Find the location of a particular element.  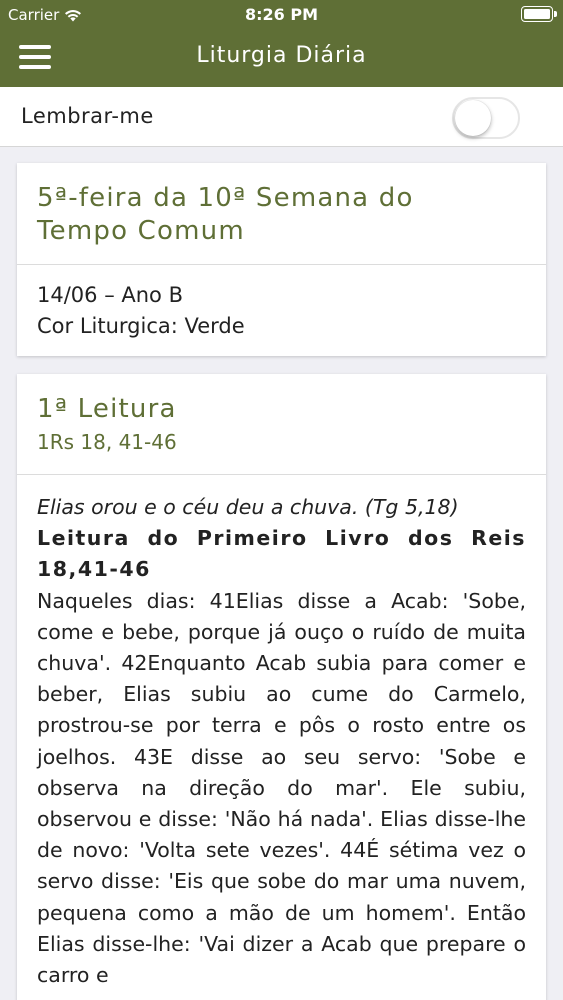

toggle-knob is located at coordinates (473, 118).